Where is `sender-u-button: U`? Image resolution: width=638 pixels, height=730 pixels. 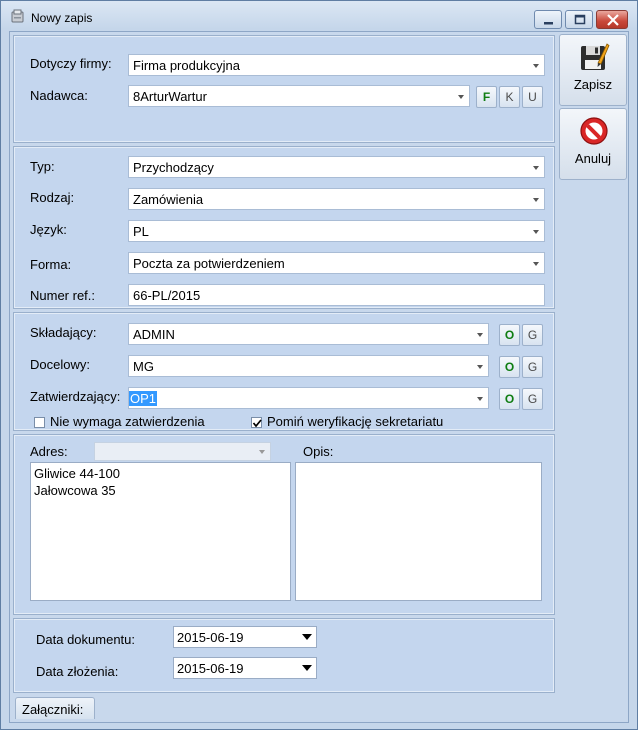
sender-u-button: U is located at coordinates (532, 97).